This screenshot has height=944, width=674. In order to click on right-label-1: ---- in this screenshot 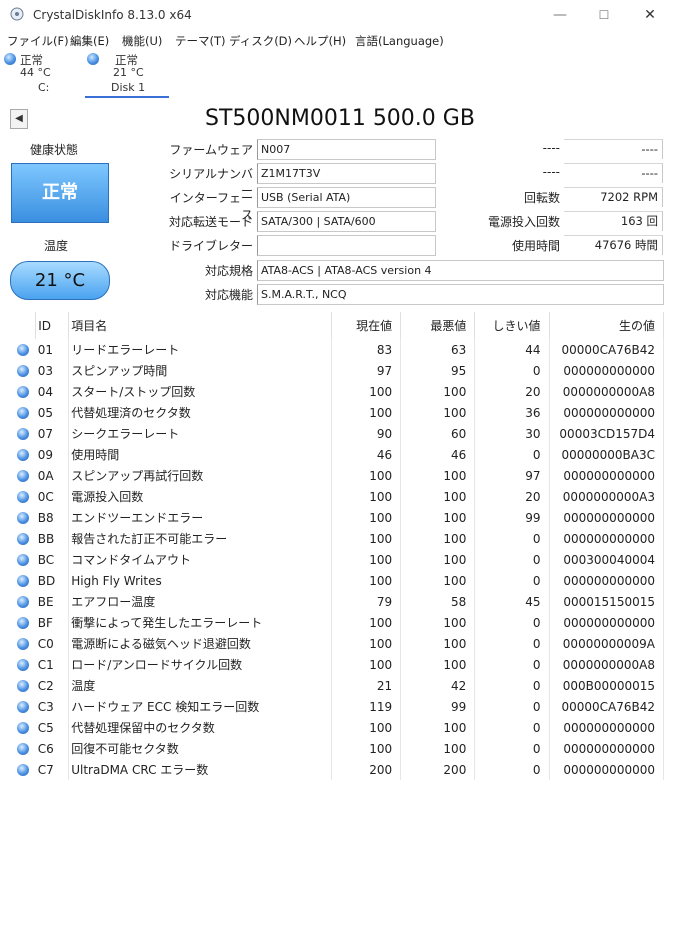, I will do `click(551, 148)`.